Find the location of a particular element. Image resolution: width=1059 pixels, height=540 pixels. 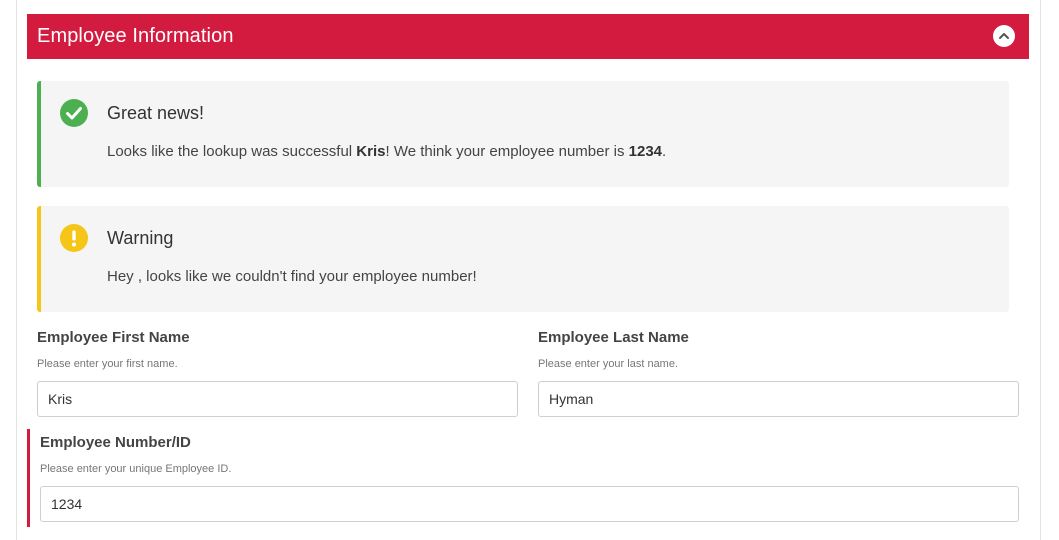

panel-border-left is located at coordinates (16, 270).